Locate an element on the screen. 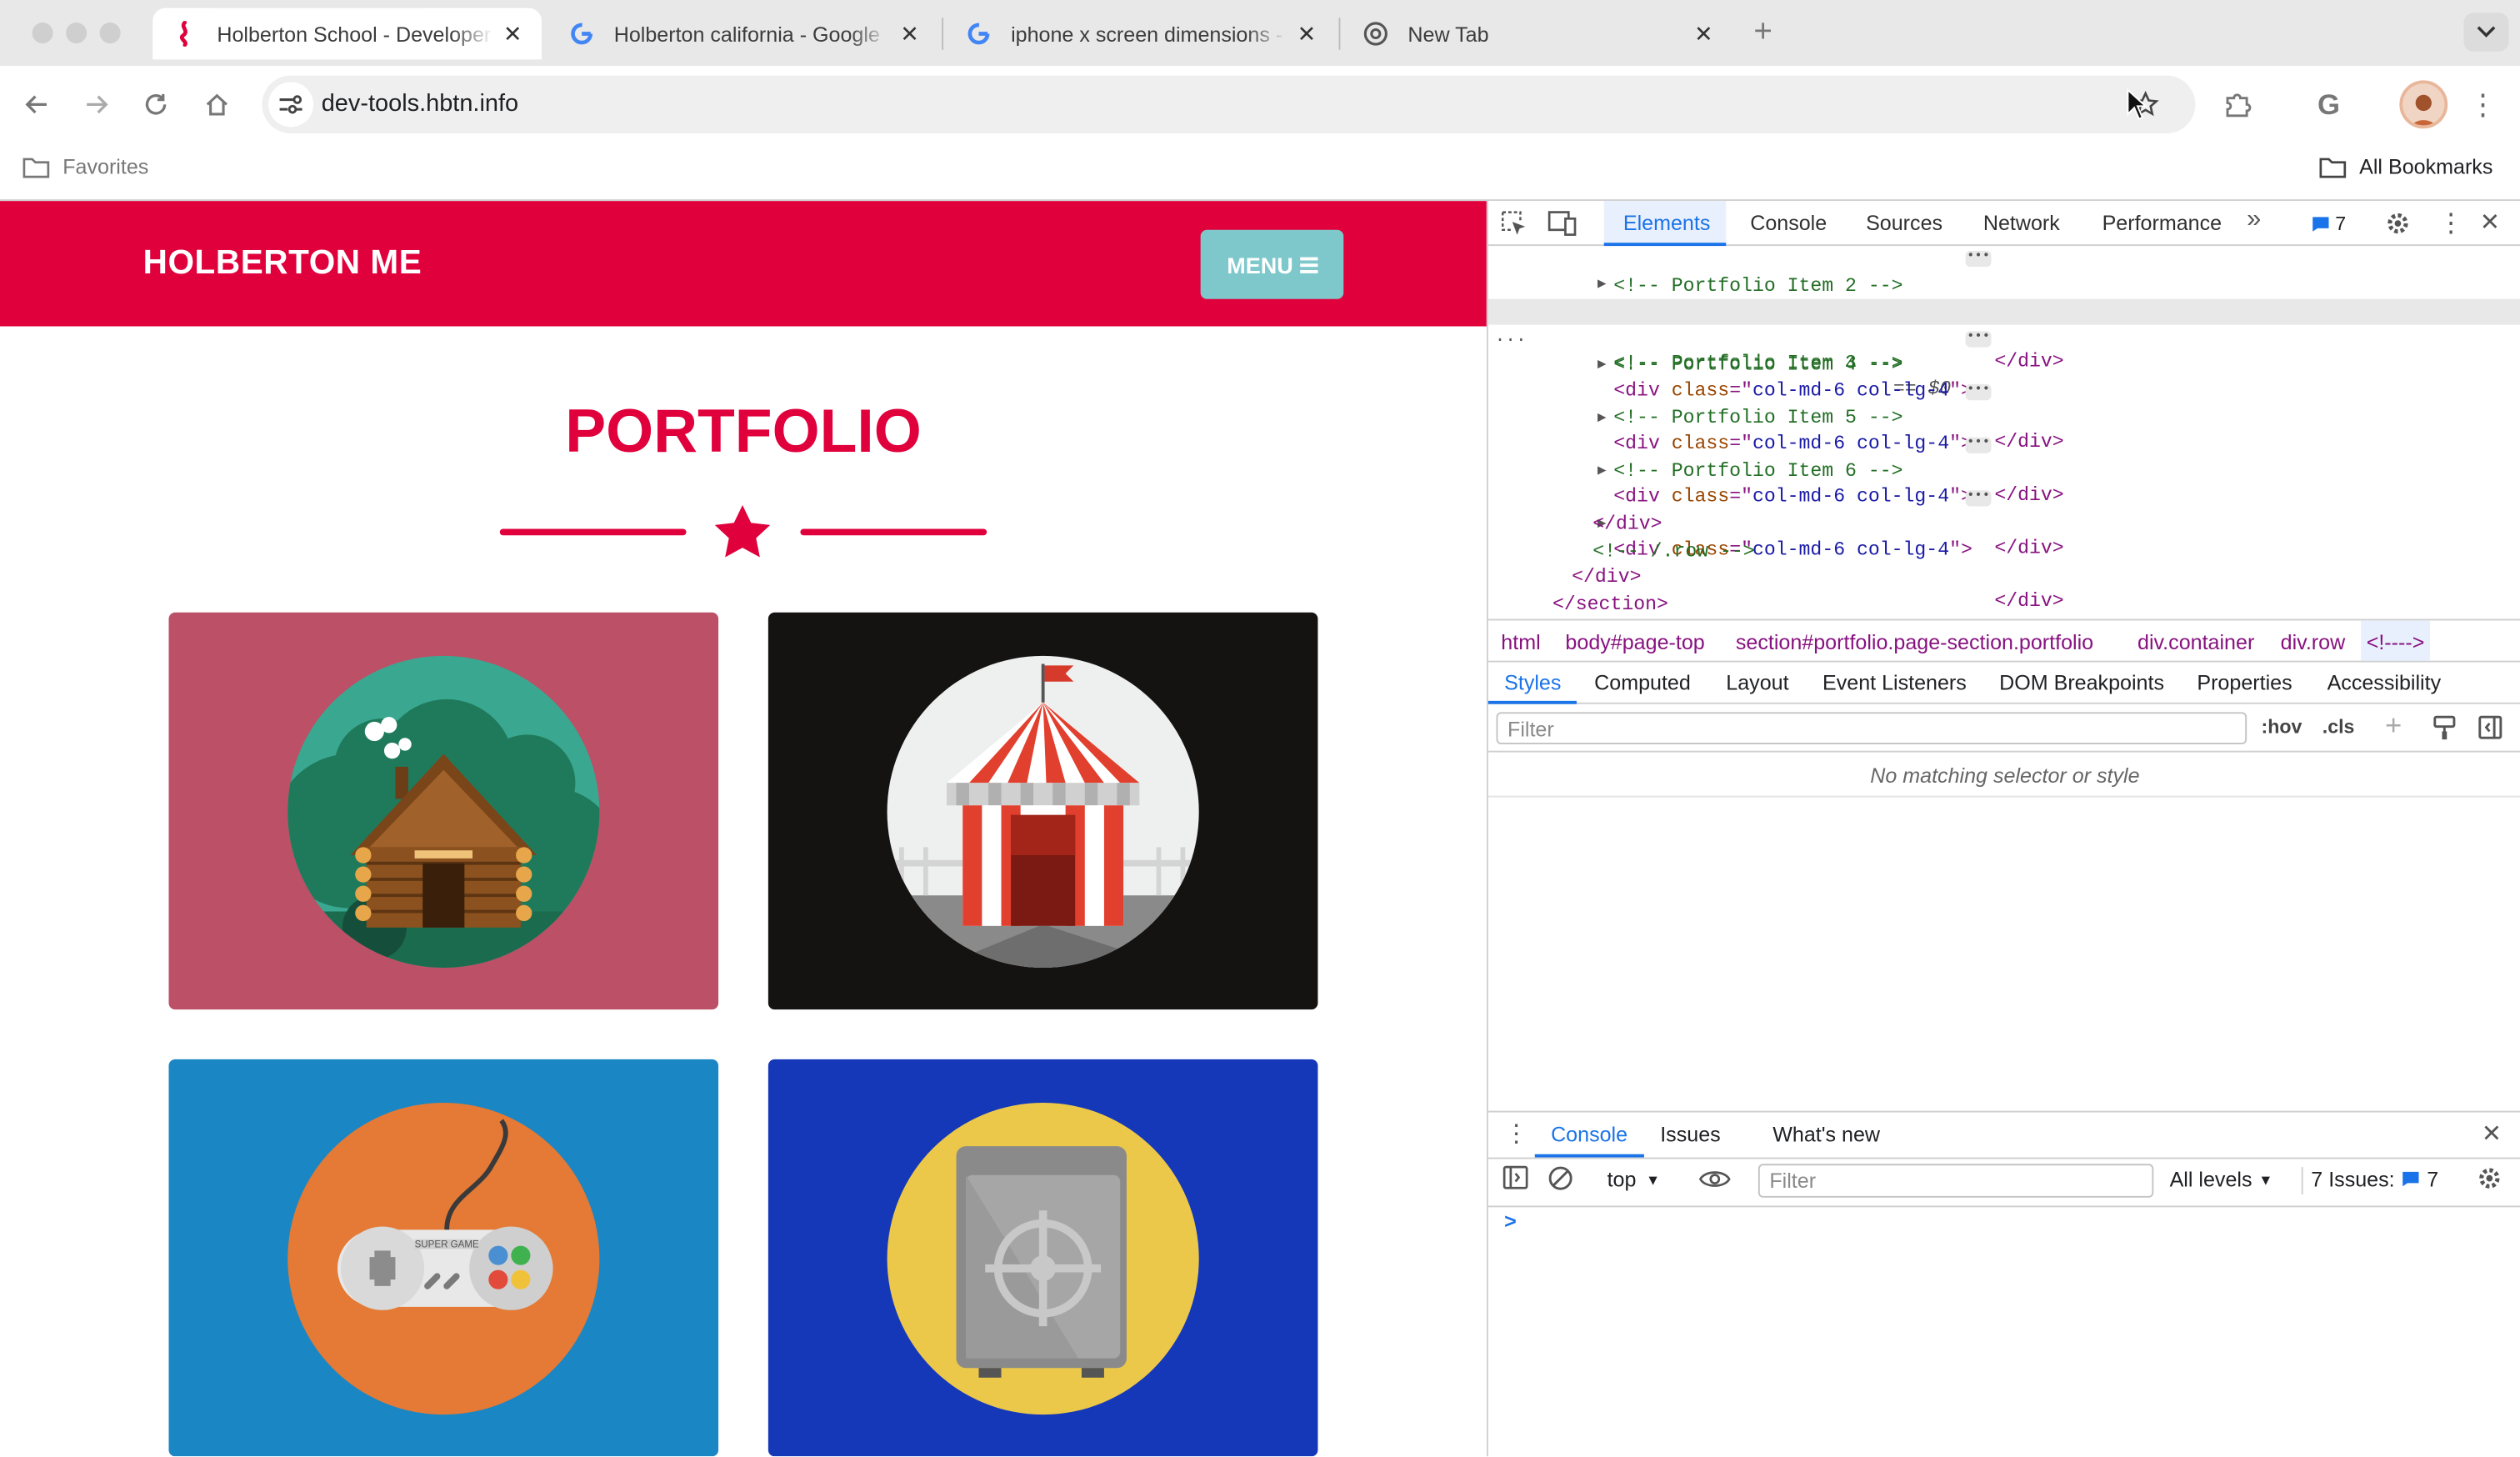 This screenshot has width=2520, height=1457. tab-console: Console is located at coordinates (1788, 223).